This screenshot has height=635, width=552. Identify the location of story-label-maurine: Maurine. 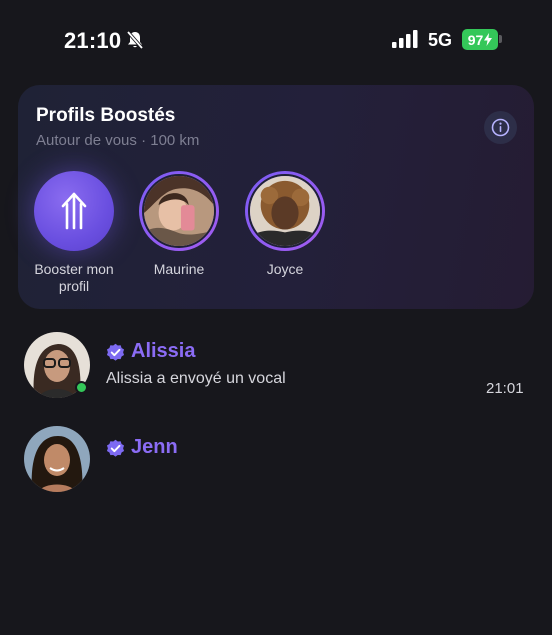
(179, 269).